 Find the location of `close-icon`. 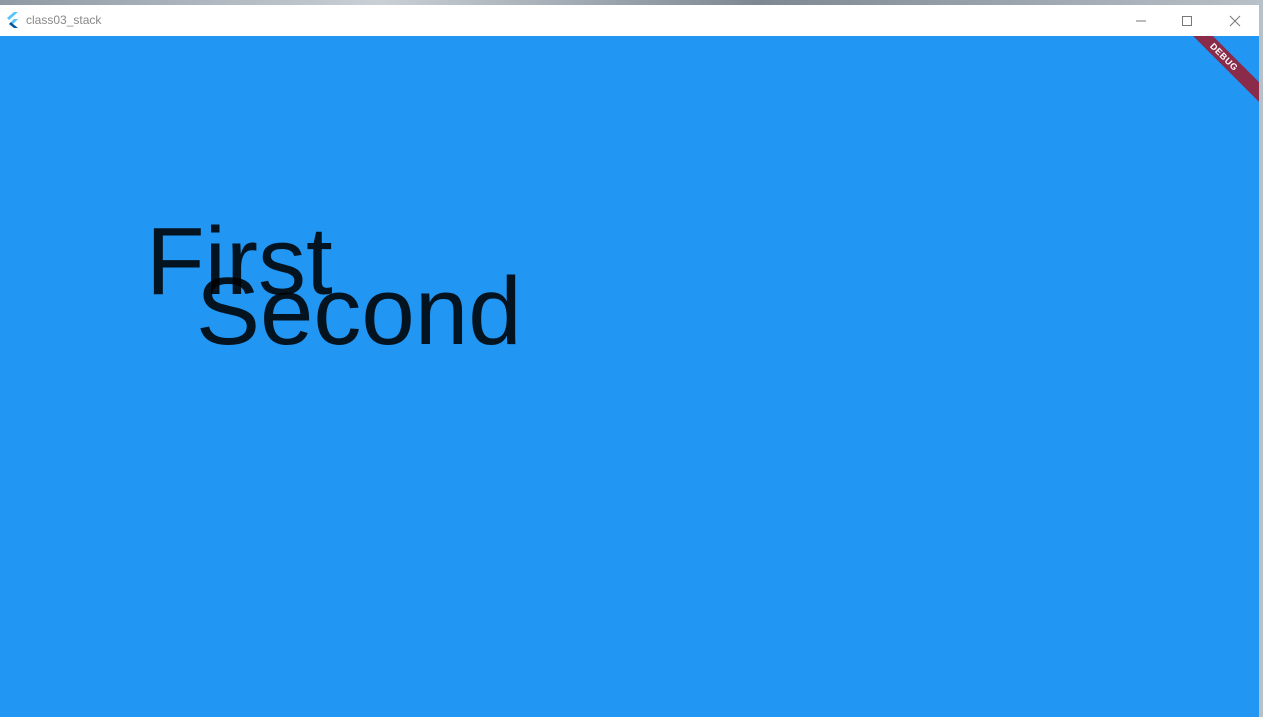

close-icon is located at coordinates (1235, 20).